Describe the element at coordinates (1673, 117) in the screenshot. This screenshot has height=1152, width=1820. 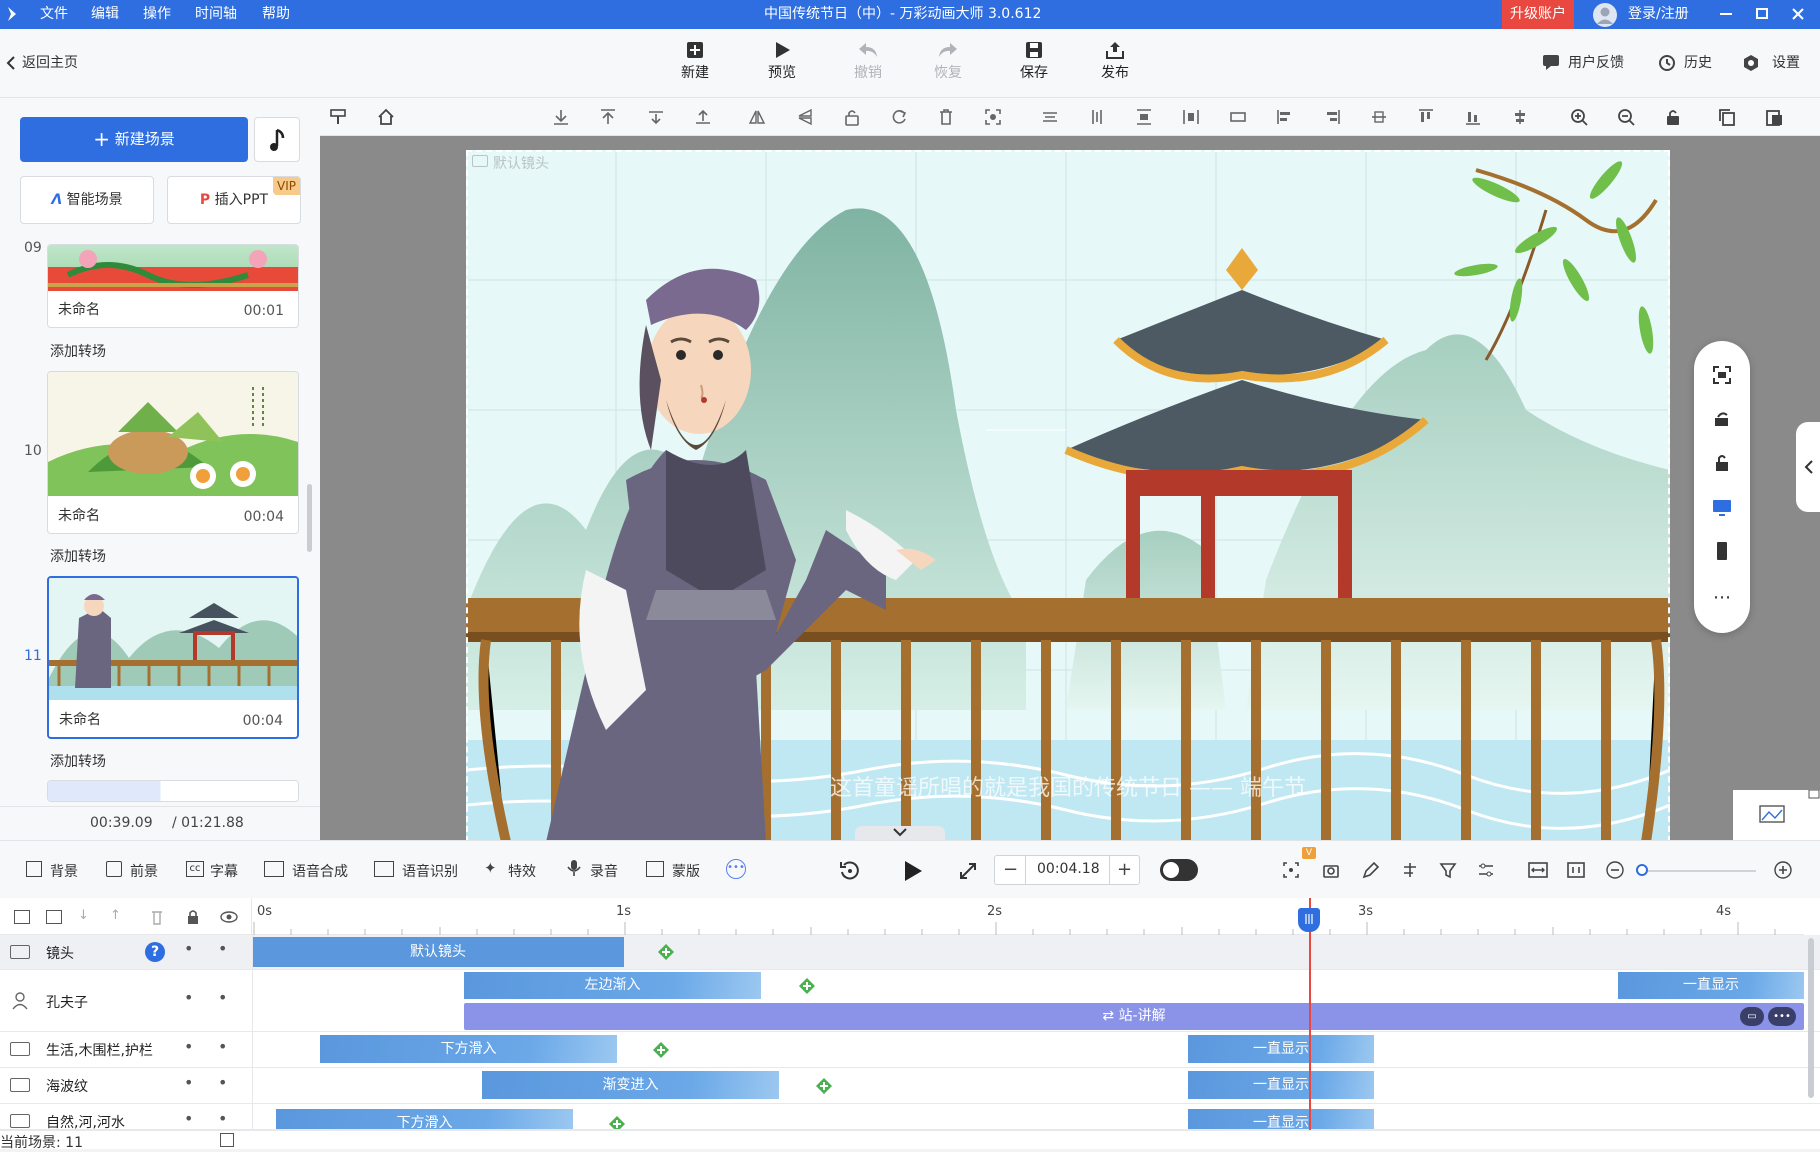
I see `unlock-icon` at that location.